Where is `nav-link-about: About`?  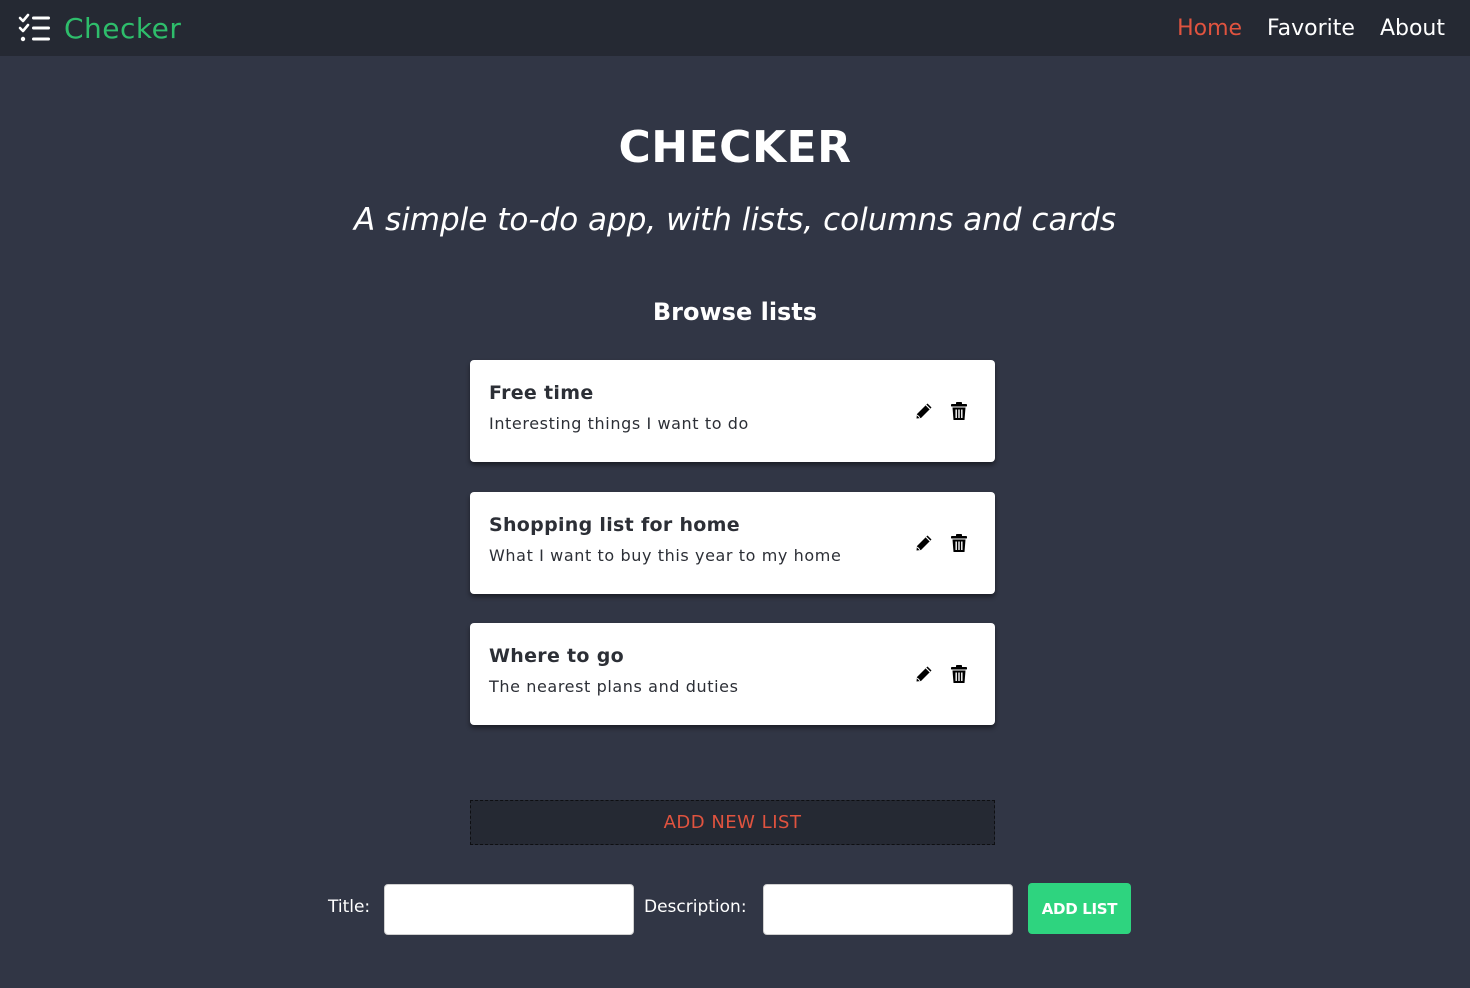
nav-link-about: About is located at coordinates (1412, 28).